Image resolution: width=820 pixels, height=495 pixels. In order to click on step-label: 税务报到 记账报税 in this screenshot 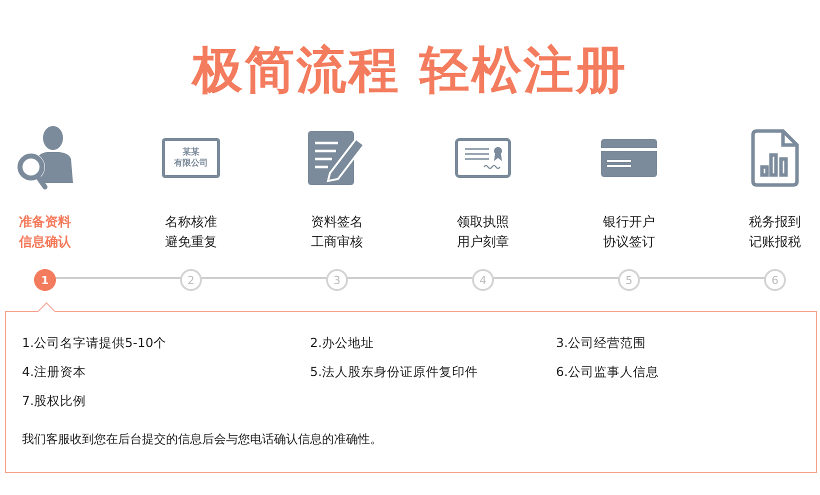, I will do `click(775, 233)`.